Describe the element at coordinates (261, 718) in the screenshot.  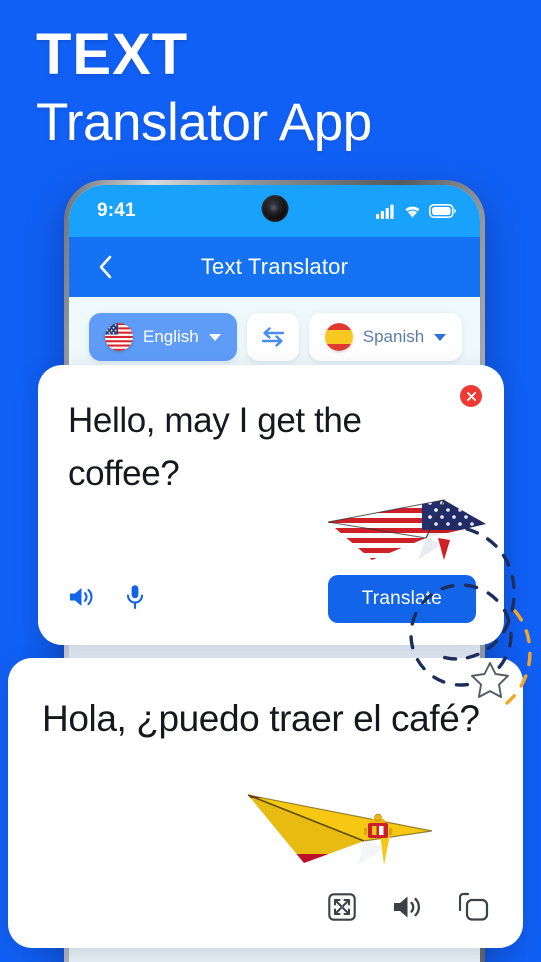
I see `target-text: Hola, ¿puedo traer el café?` at that location.